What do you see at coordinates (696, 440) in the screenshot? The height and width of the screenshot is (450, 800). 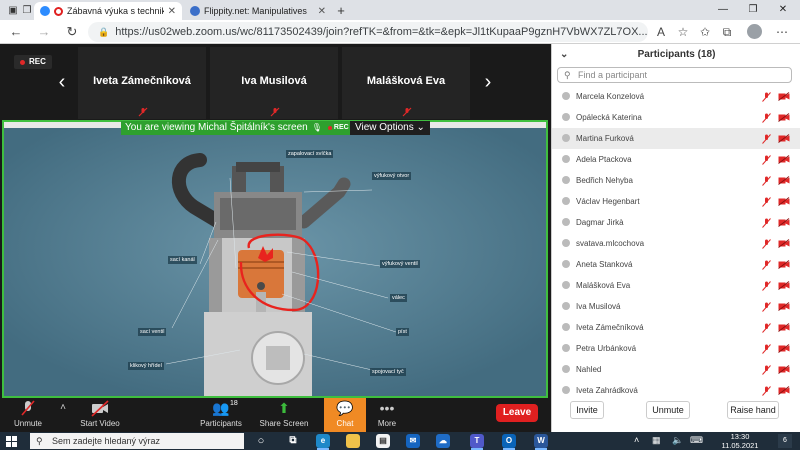 I see `language-icon: ⌨` at bounding box center [696, 440].